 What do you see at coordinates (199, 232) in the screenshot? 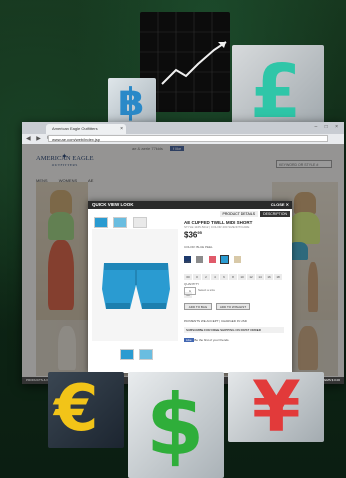
I see `price-cents: 95` at bounding box center [199, 232].